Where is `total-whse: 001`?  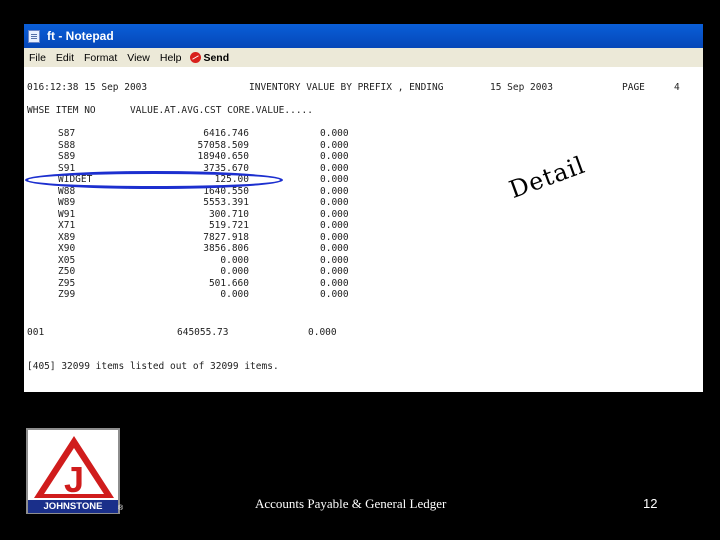 total-whse: 001 is located at coordinates (36, 332).